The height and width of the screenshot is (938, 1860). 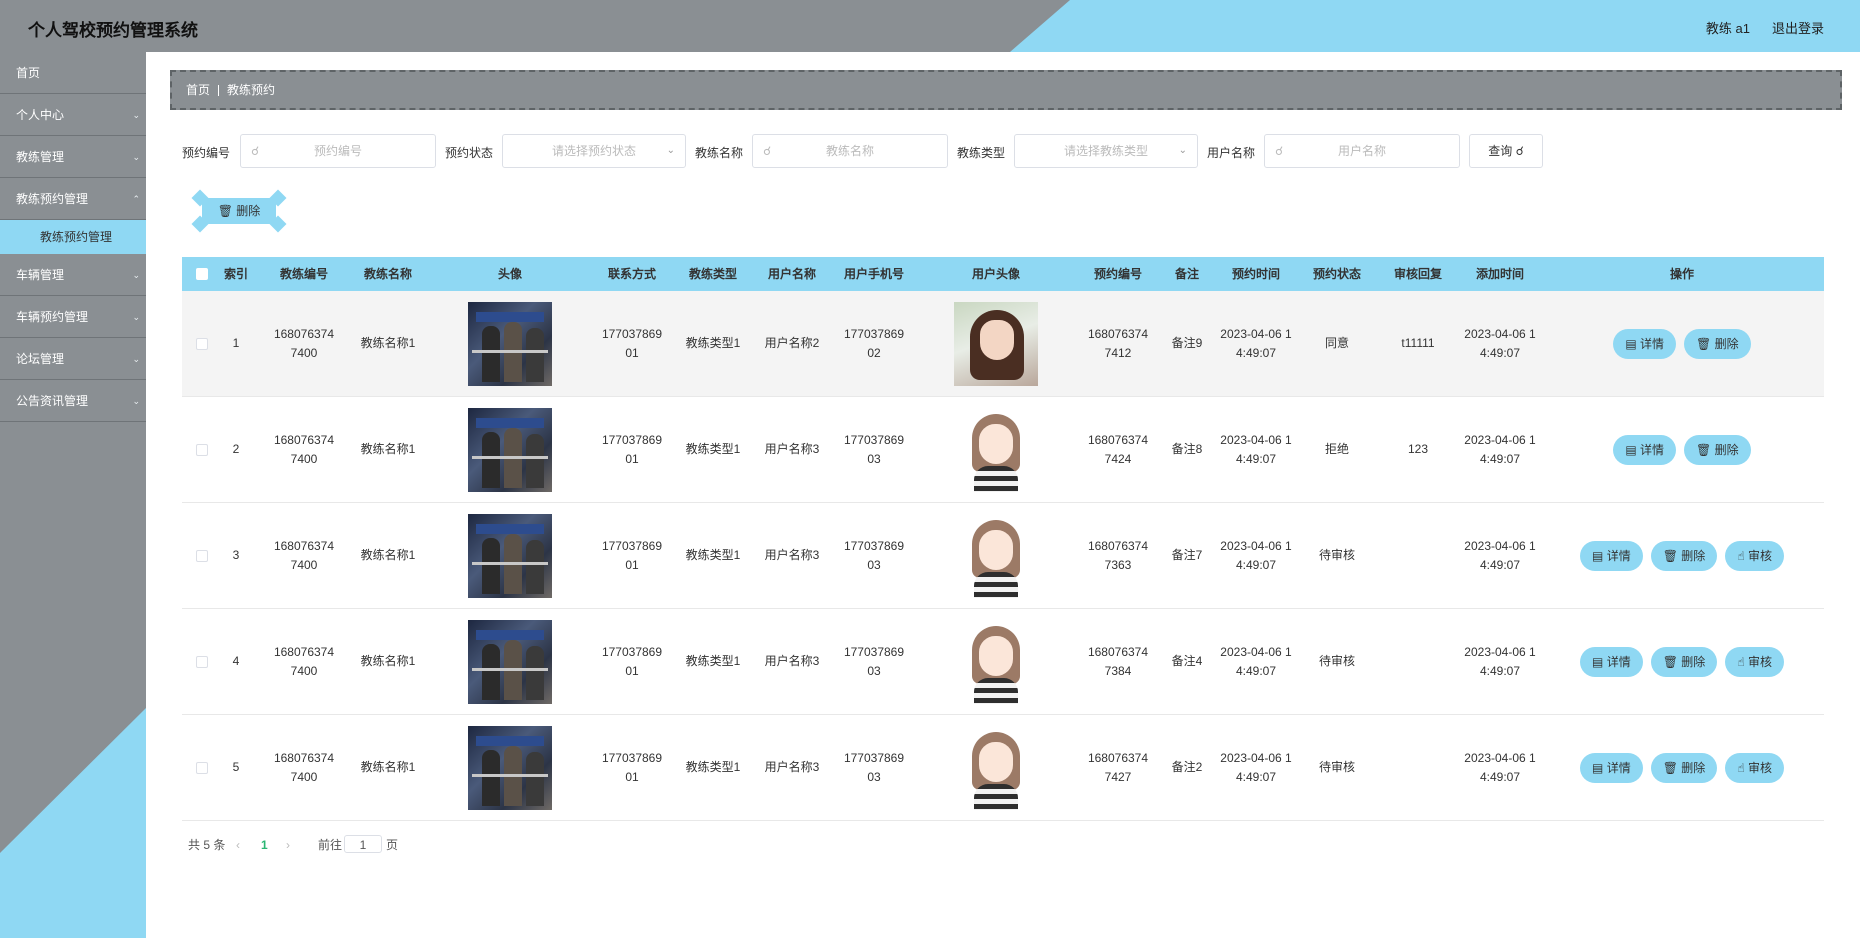 What do you see at coordinates (1187, 343) in the screenshot?
I see `cell-remark: 备注9` at bounding box center [1187, 343].